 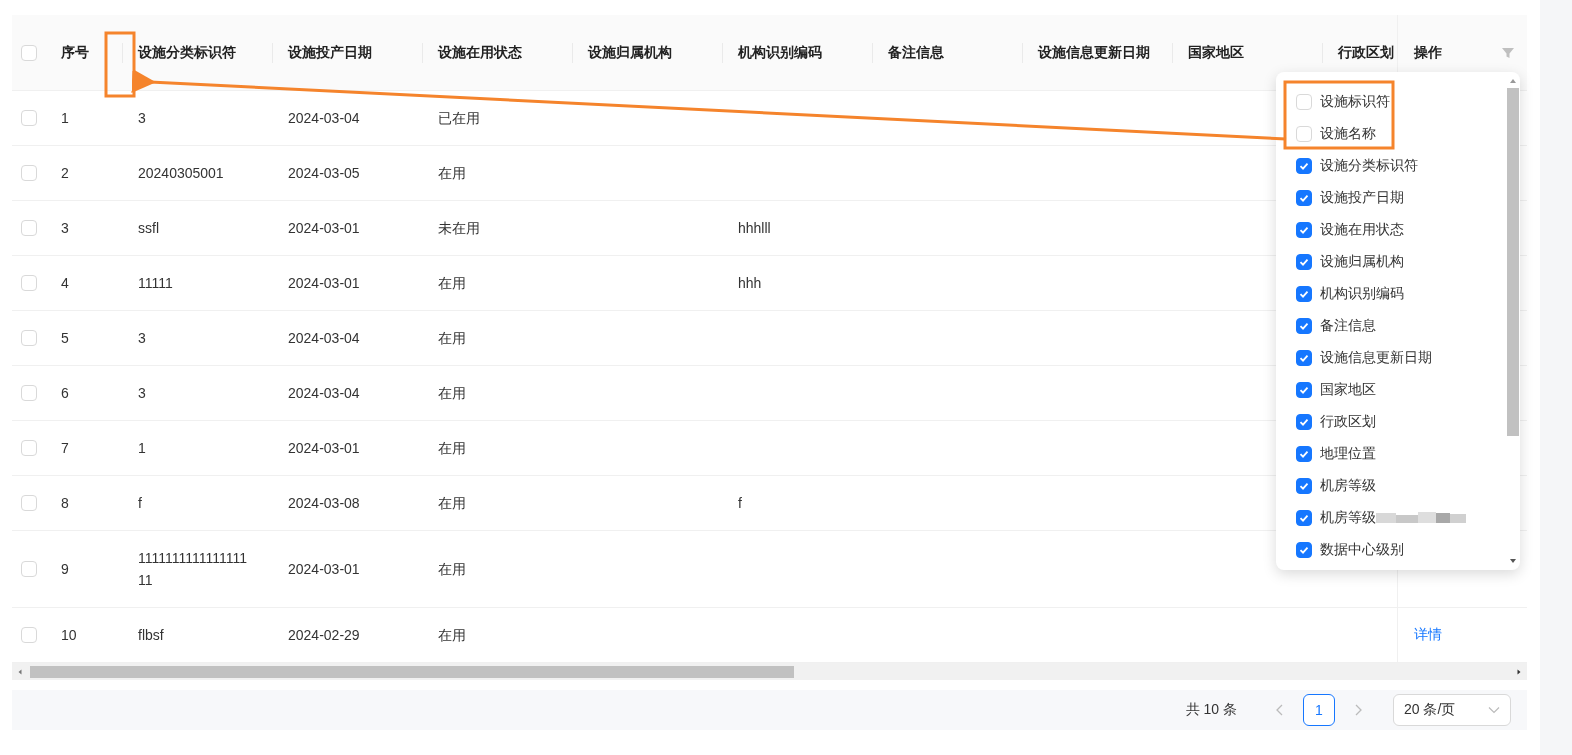 I want to click on column-header: 设施归属机构, so click(x=630, y=52).